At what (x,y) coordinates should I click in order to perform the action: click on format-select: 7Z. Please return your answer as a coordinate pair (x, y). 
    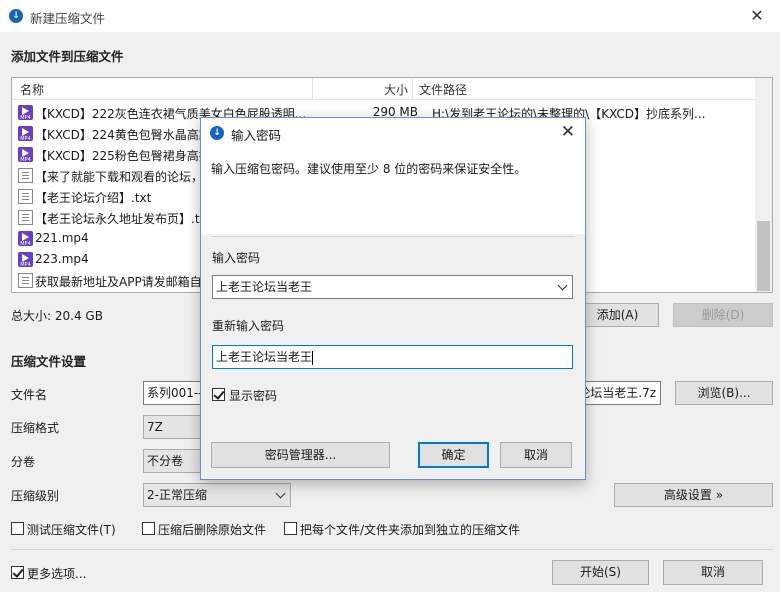
    Looking at the image, I should click on (173, 427).